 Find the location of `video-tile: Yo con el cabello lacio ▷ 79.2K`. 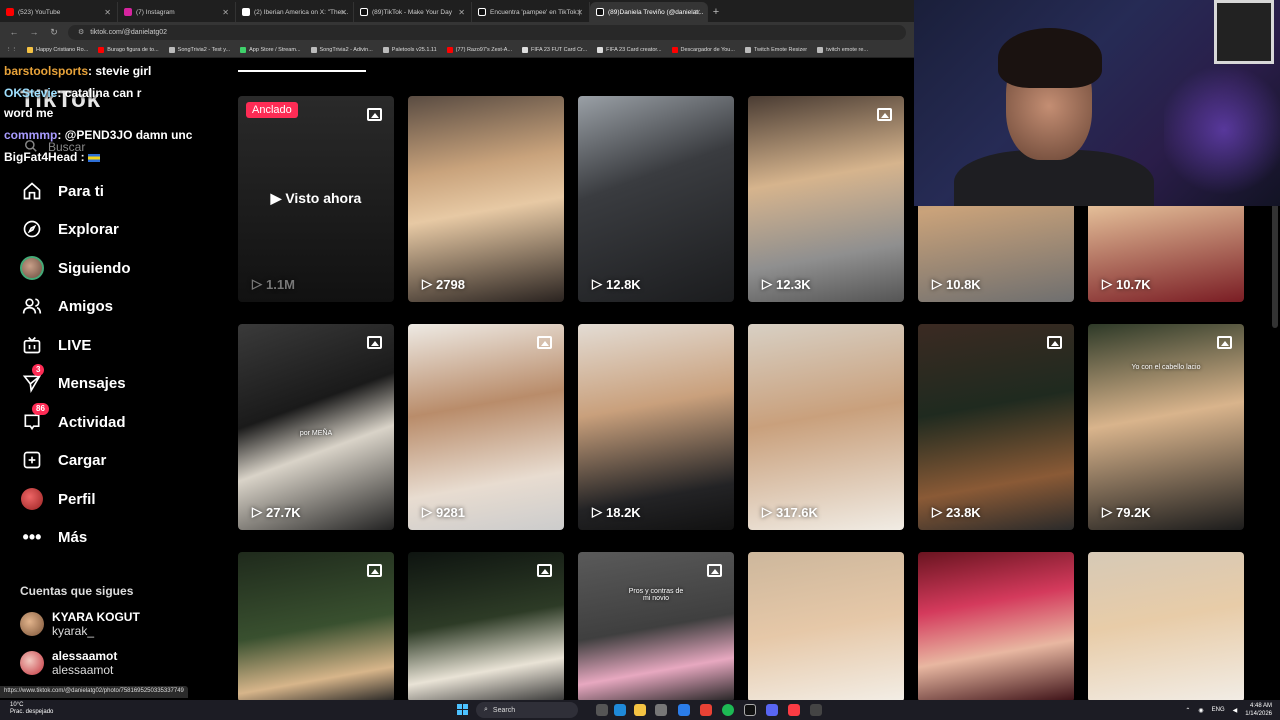

video-tile: Yo con el cabello lacio ▷ 79.2K is located at coordinates (1166, 427).